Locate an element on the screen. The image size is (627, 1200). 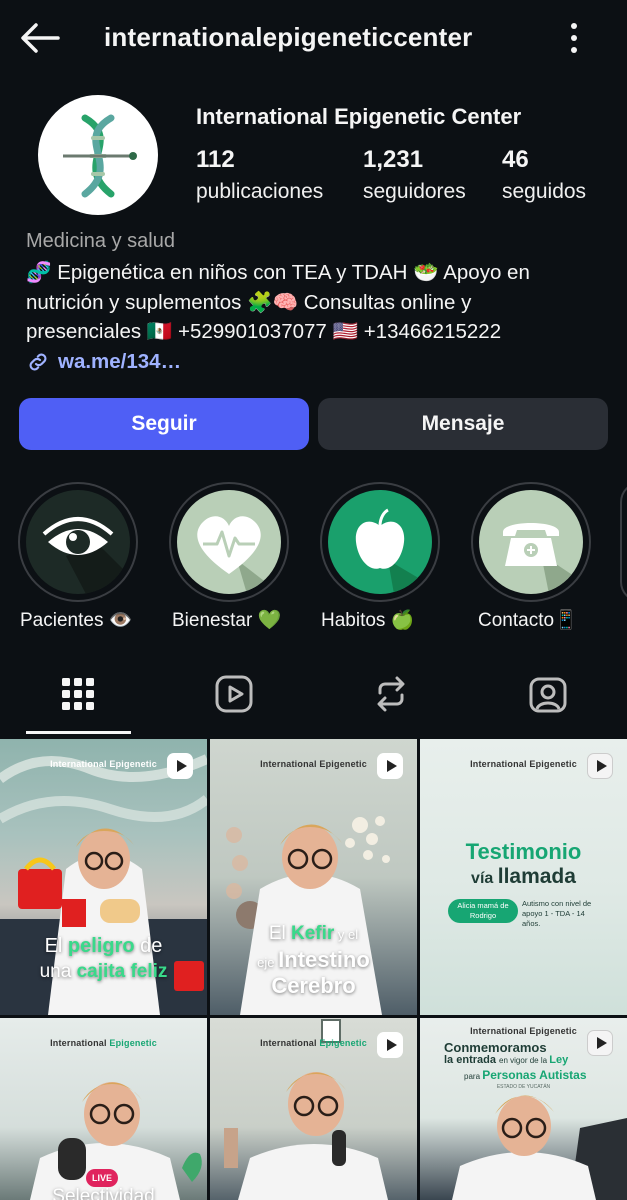
post-caption: eje Intestino is located at coordinates (313, 960).